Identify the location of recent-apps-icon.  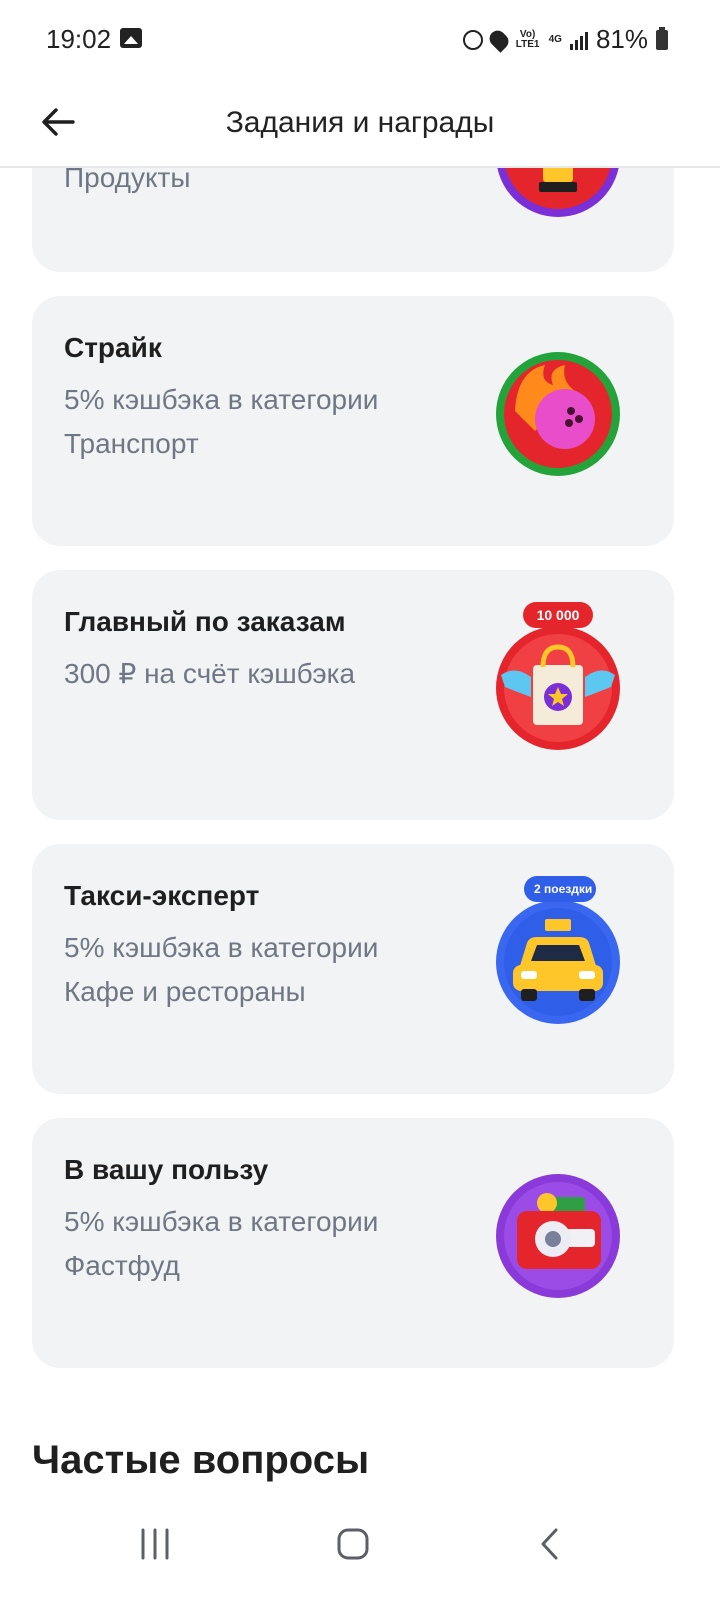
(155, 1544).